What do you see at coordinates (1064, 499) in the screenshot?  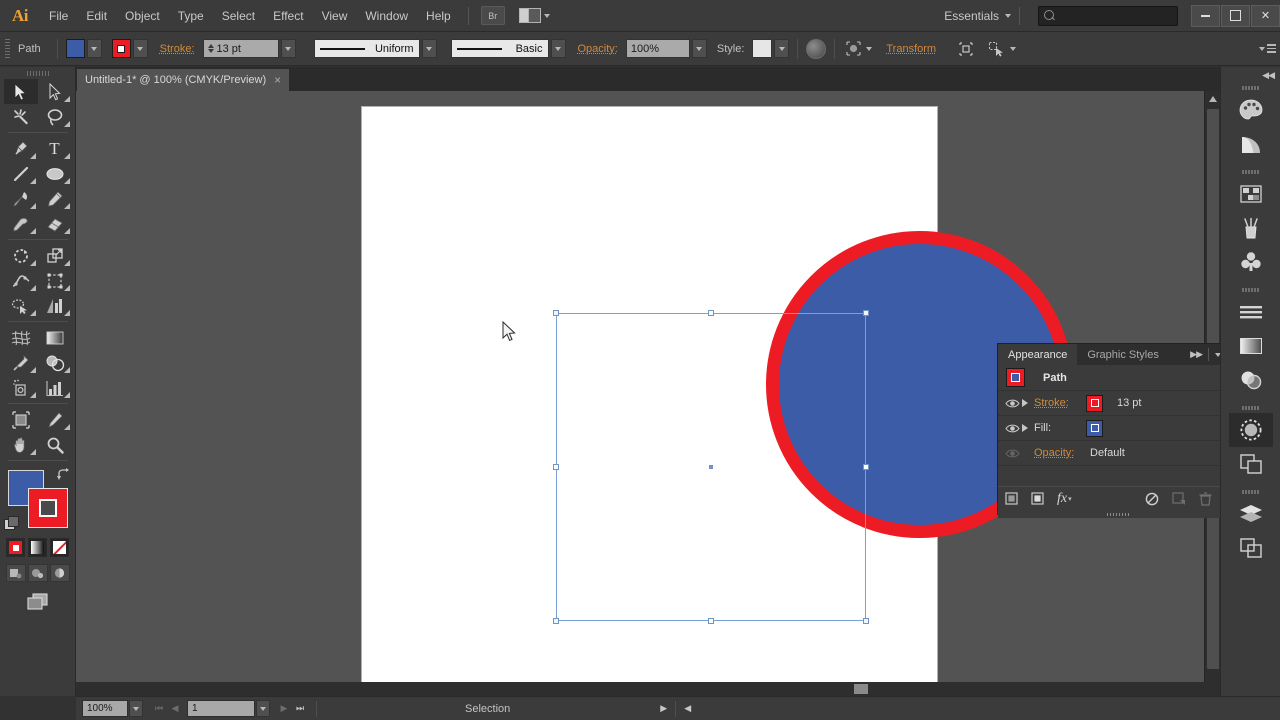 I see `add-new-effect-icon: fx ▾` at bounding box center [1064, 499].